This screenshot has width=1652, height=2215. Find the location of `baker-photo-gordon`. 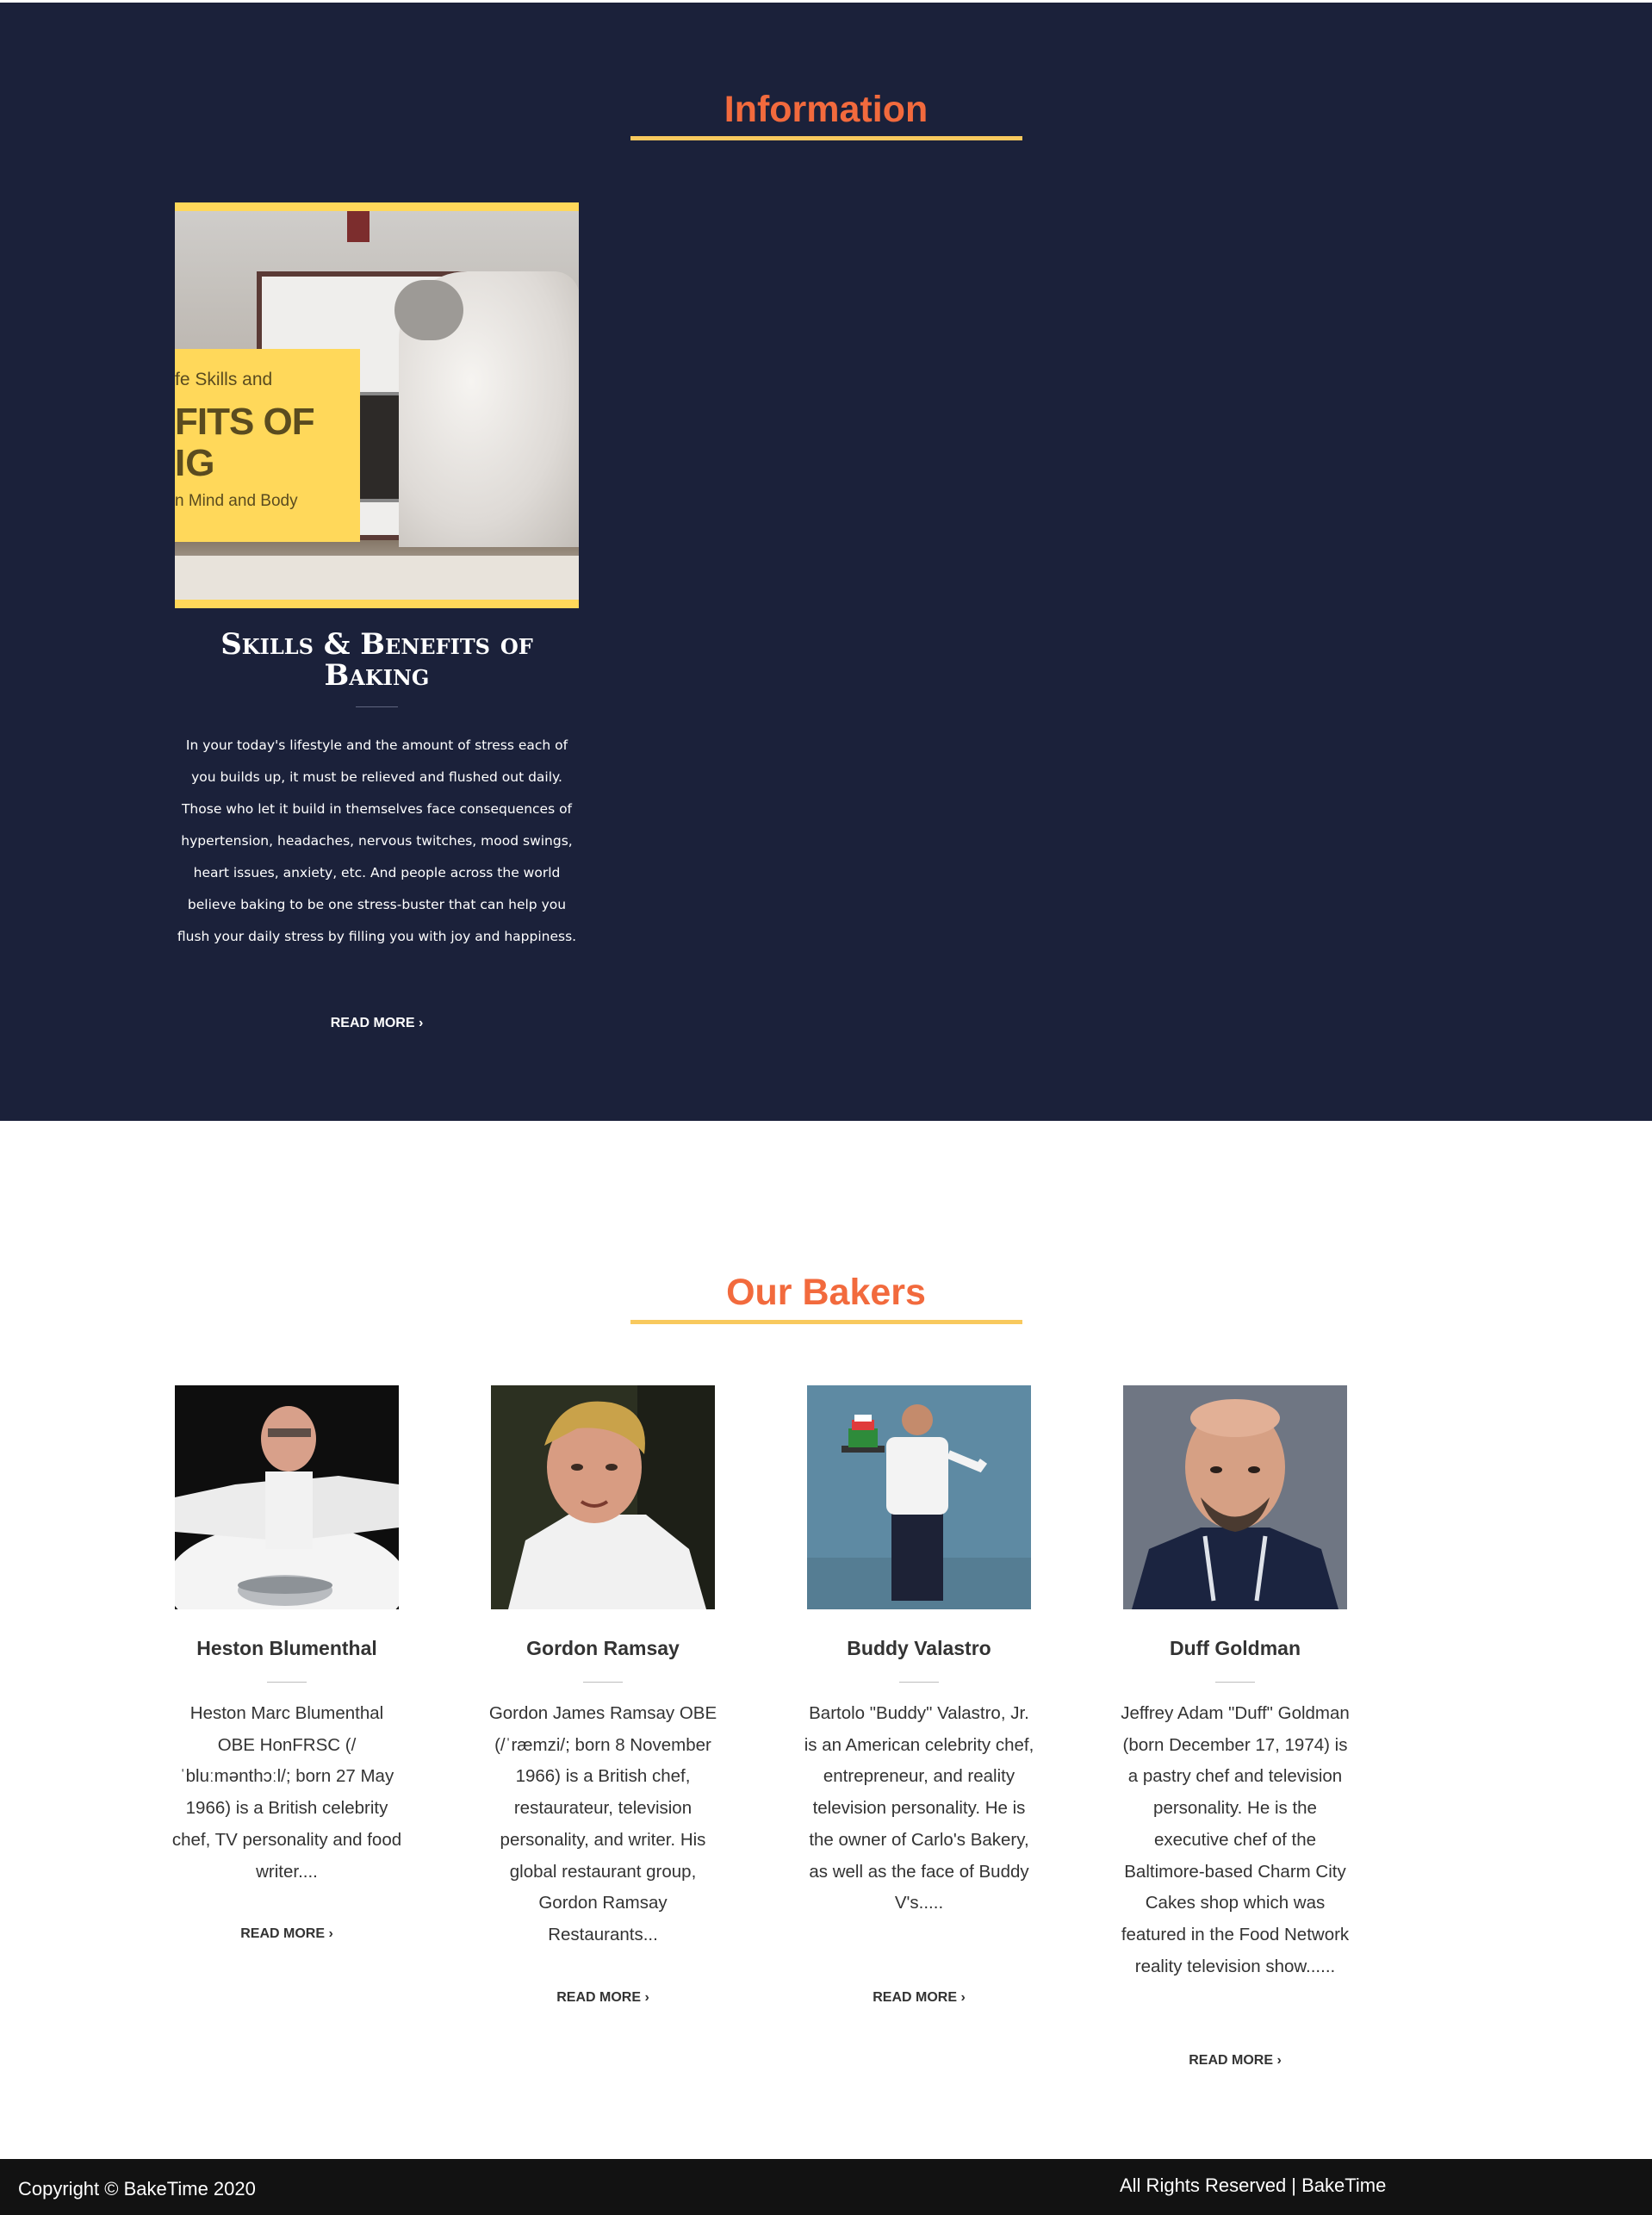

baker-photo-gordon is located at coordinates (603, 1497).